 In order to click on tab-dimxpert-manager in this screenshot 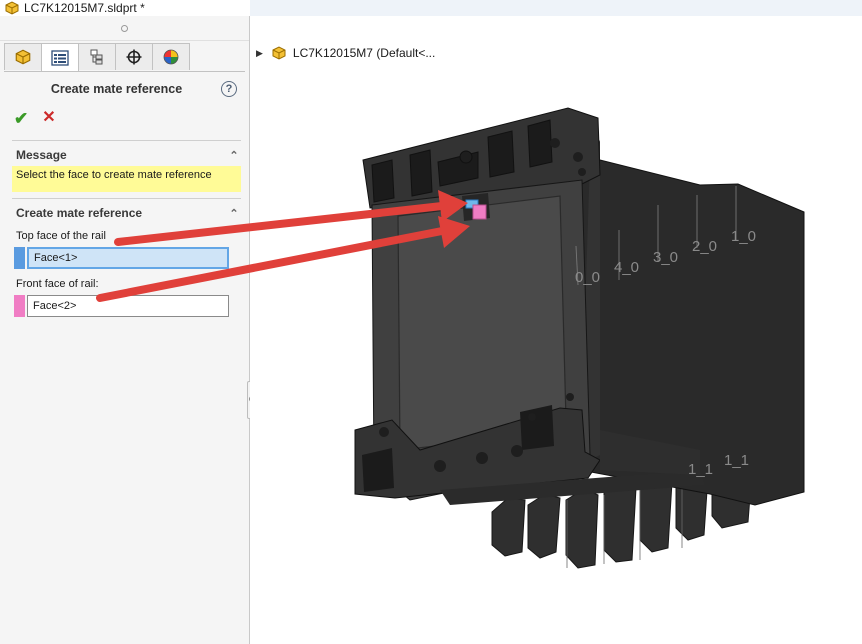, I will do `click(134, 56)`.